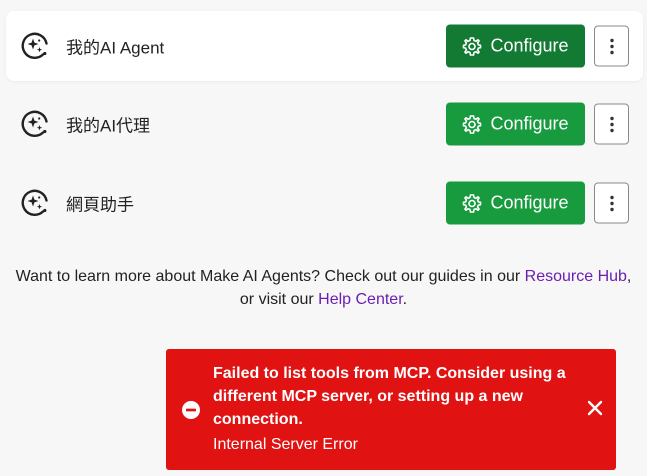 Image resolution: width=647 pixels, height=476 pixels. What do you see at coordinates (191, 410) in the screenshot?
I see `error-icon` at bounding box center [191, 410].